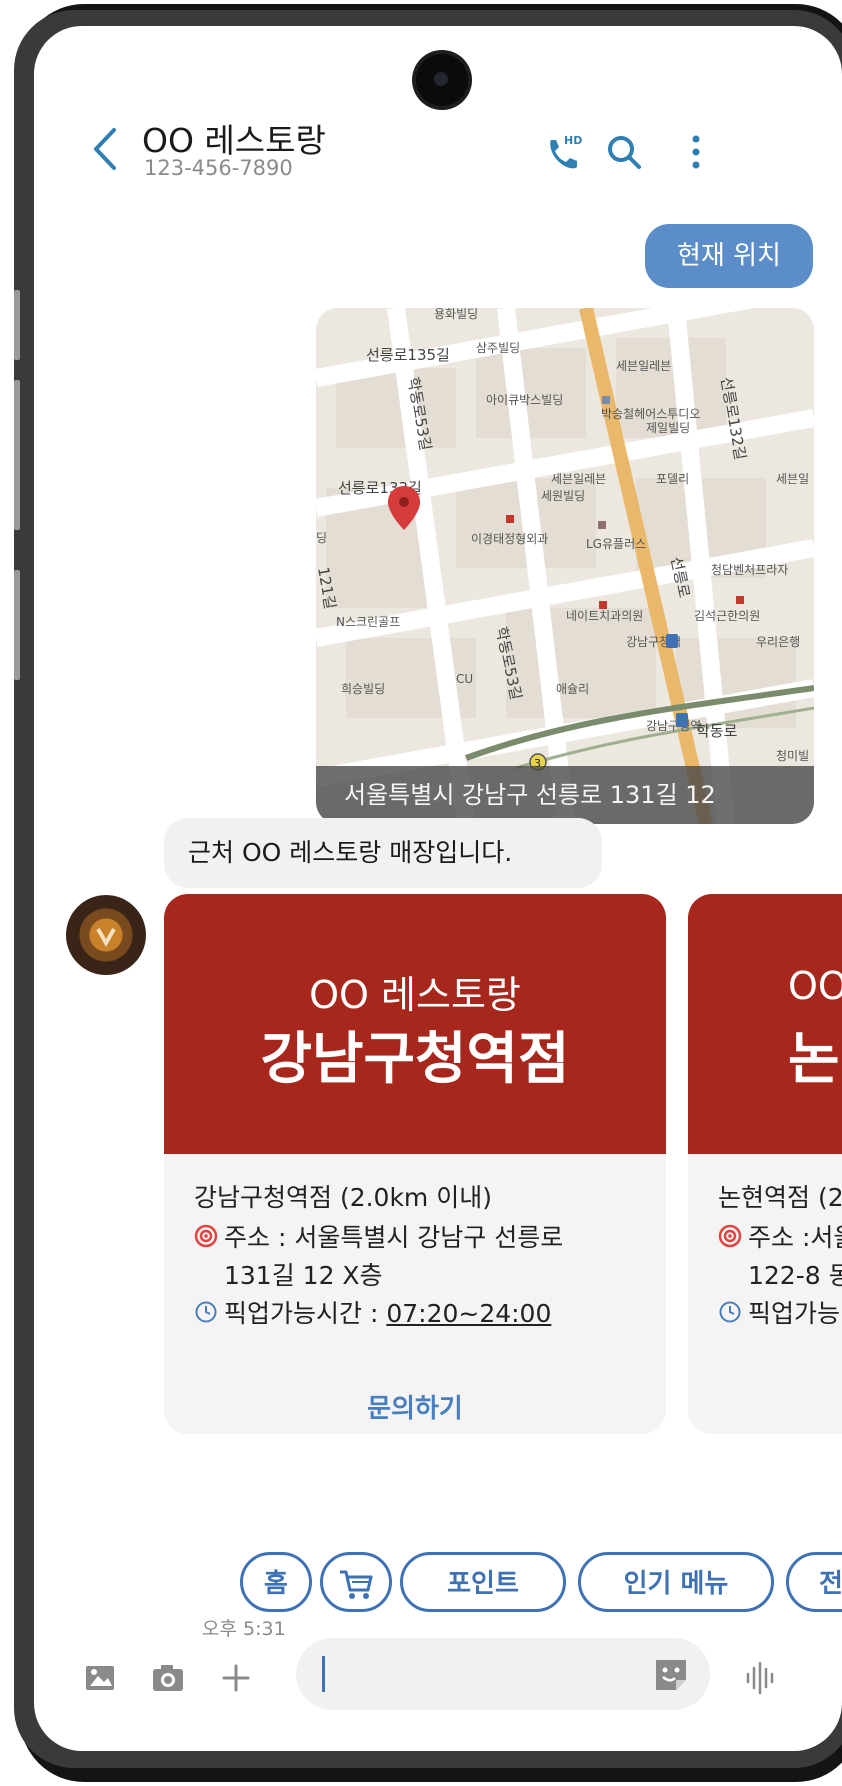 The image size is (842, 1786). Describe the element at coordinates (727, 616) in the screenshot. I see `map-label: 김석근한의원` at that location.